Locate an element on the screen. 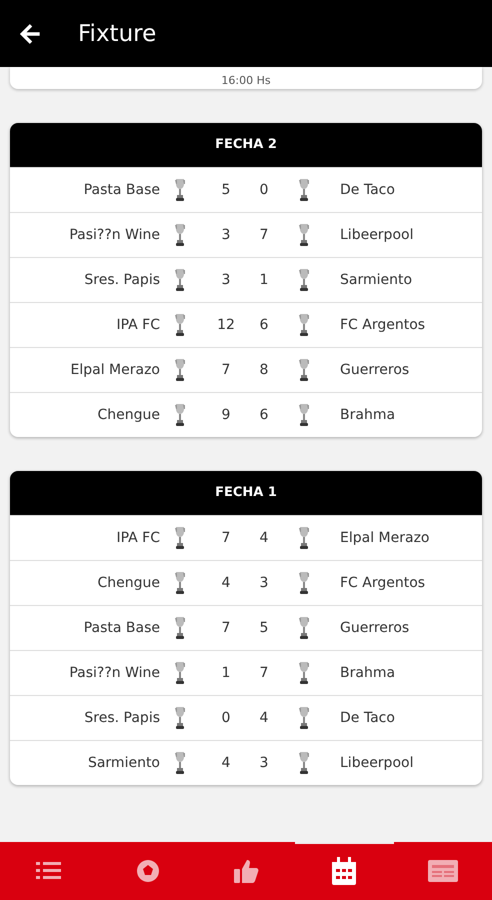  home-score: 0 is located at coordinates (226, 718).